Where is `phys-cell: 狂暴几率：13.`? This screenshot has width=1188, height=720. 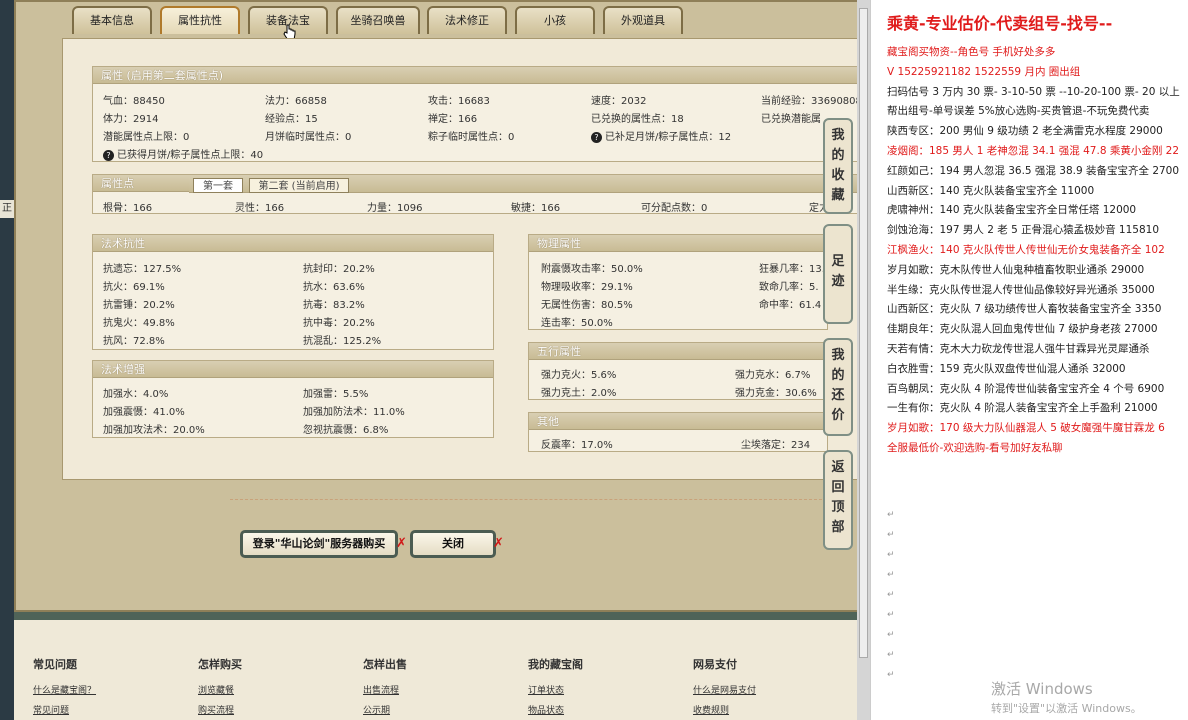
phys-cell: 狂暴几率：13. is located at coordinates (792, 269).